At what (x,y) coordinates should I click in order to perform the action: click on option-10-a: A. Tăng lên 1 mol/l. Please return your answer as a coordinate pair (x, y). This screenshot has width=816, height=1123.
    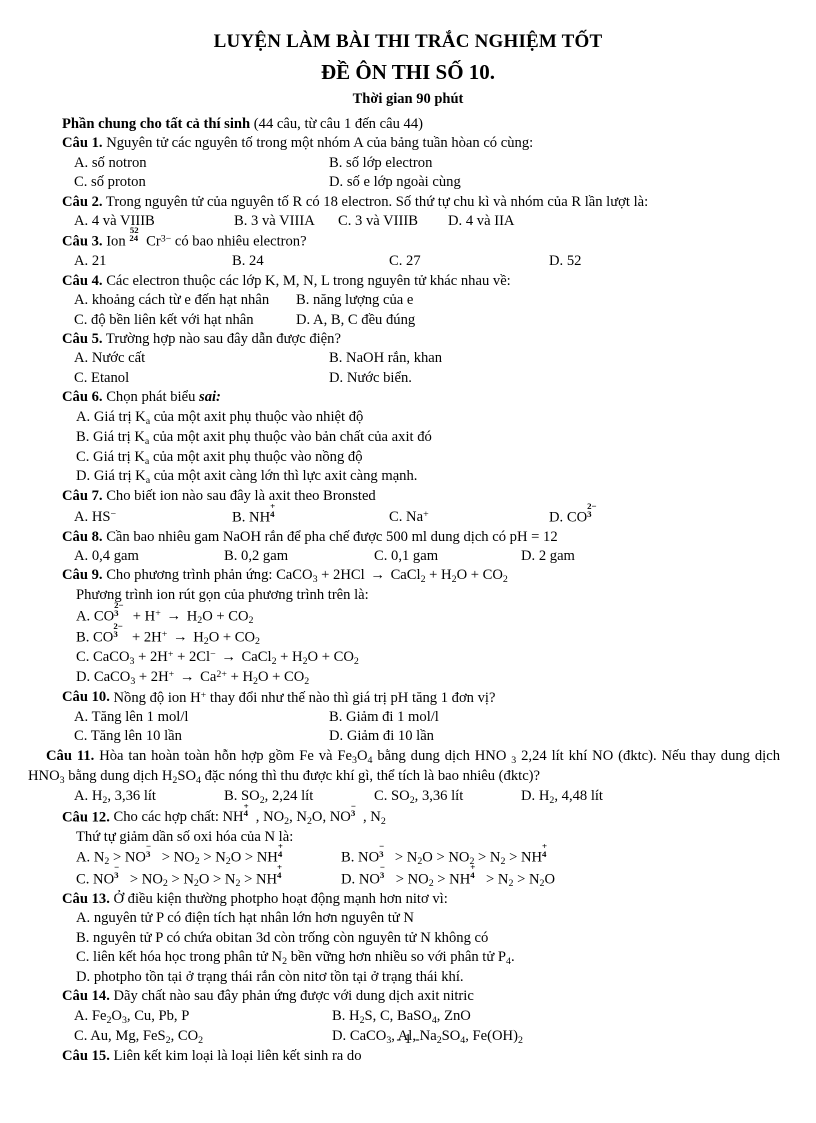
    Looking at the image, I should click on (201, 717).